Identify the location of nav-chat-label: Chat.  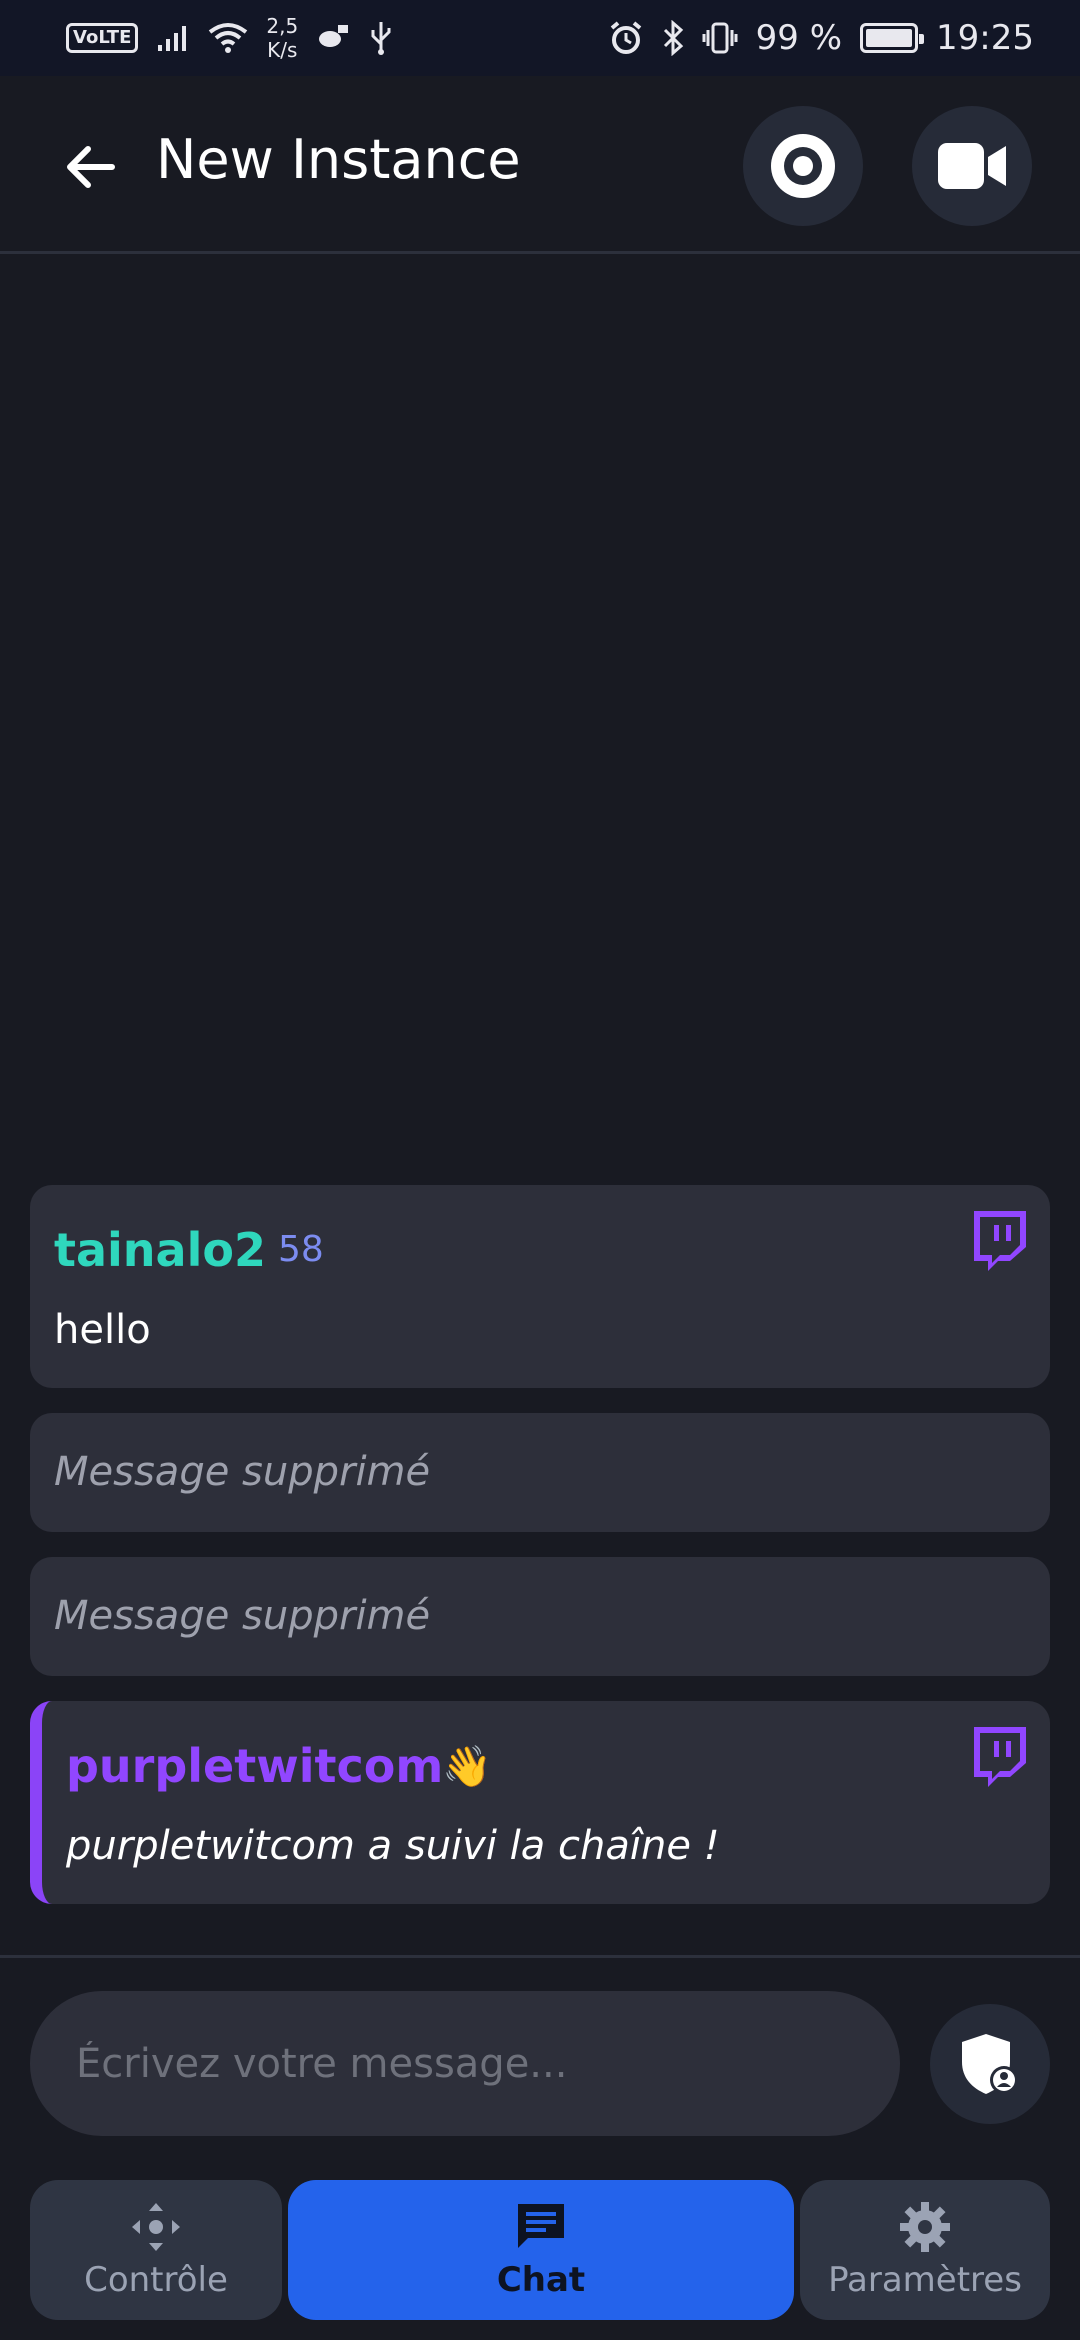
(541, 2280).